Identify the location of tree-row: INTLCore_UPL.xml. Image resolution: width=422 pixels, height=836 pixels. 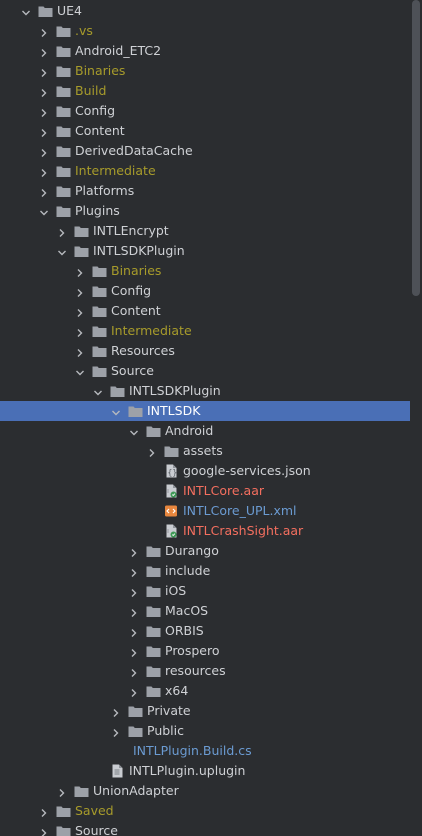
(205, 511).